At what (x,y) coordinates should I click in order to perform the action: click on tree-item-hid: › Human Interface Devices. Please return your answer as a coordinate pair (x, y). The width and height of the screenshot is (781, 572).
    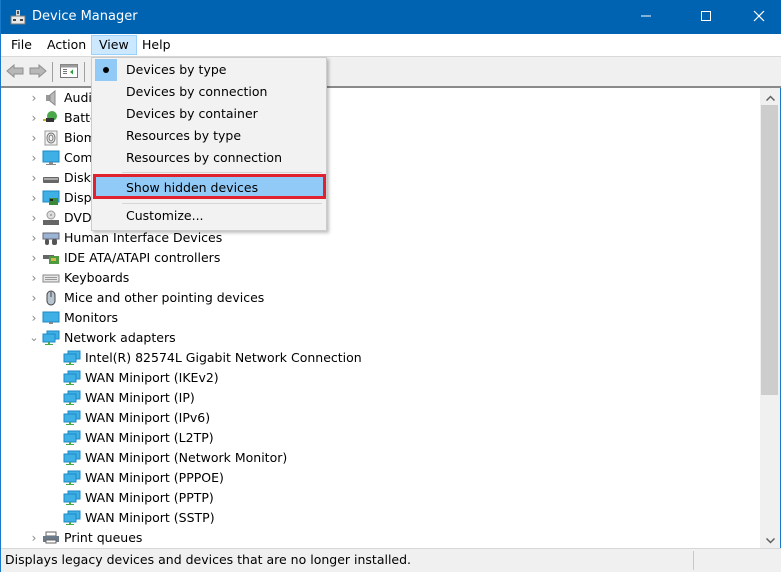
    Looking at the image, I should click on (124, 238).